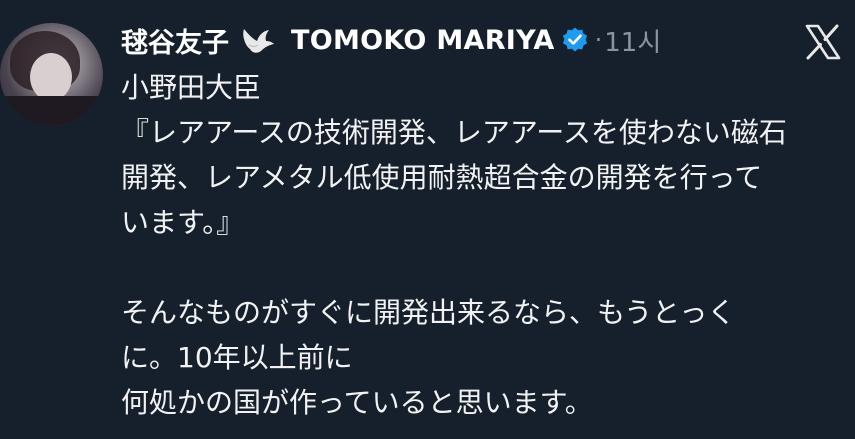 The image size is (855, 439). I want to click on post-header: 毬谷友子 TOMOKO MARIYA · 11시, so click(391, 40).